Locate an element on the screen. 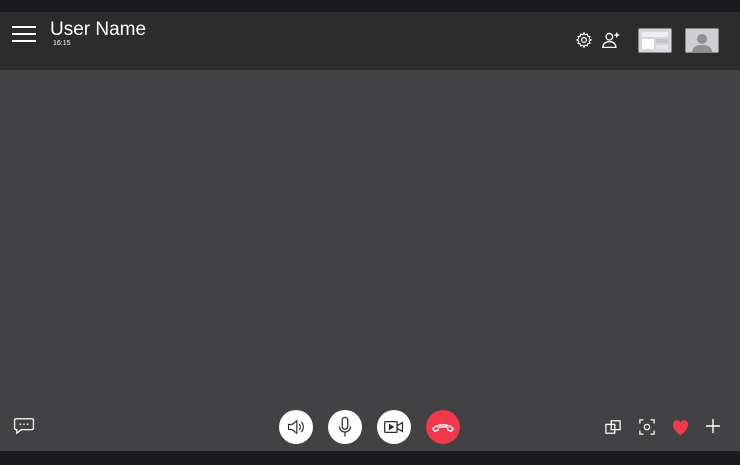 Image resolution: width=740 pixels, height=465 pixels. gear-icon is located at coordinates (584, 40).